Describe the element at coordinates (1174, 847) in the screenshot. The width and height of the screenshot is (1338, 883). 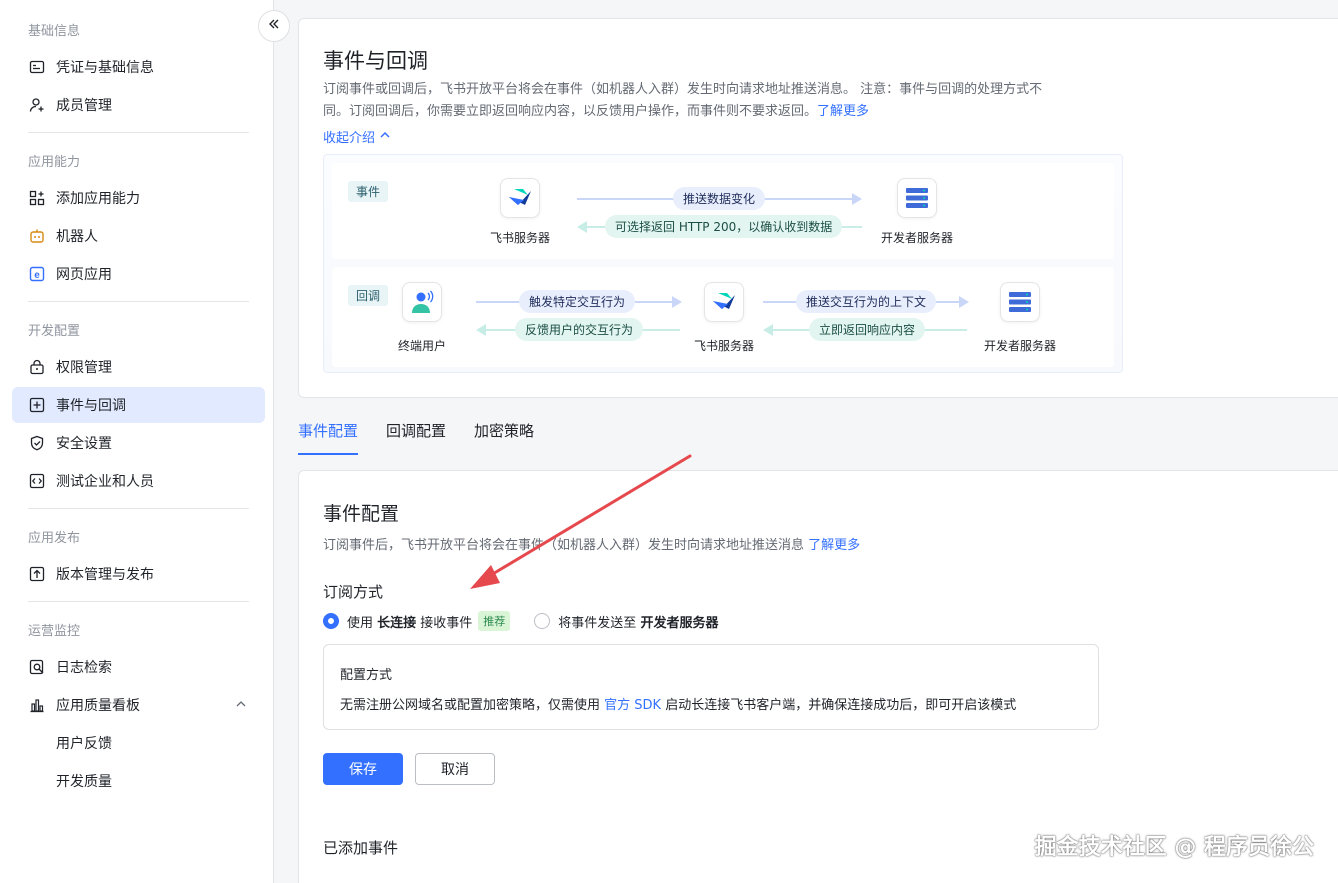
I see `watermark: 掘金技术社区 @ 程序员徐公` at that location.